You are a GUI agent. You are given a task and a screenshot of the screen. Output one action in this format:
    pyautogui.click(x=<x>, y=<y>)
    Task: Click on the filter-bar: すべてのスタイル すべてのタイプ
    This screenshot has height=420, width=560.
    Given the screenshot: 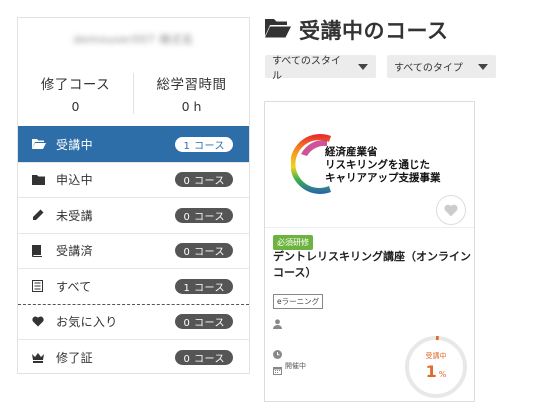 What is the action you would take?
    pyautogui.click(x=380, y=68)
    